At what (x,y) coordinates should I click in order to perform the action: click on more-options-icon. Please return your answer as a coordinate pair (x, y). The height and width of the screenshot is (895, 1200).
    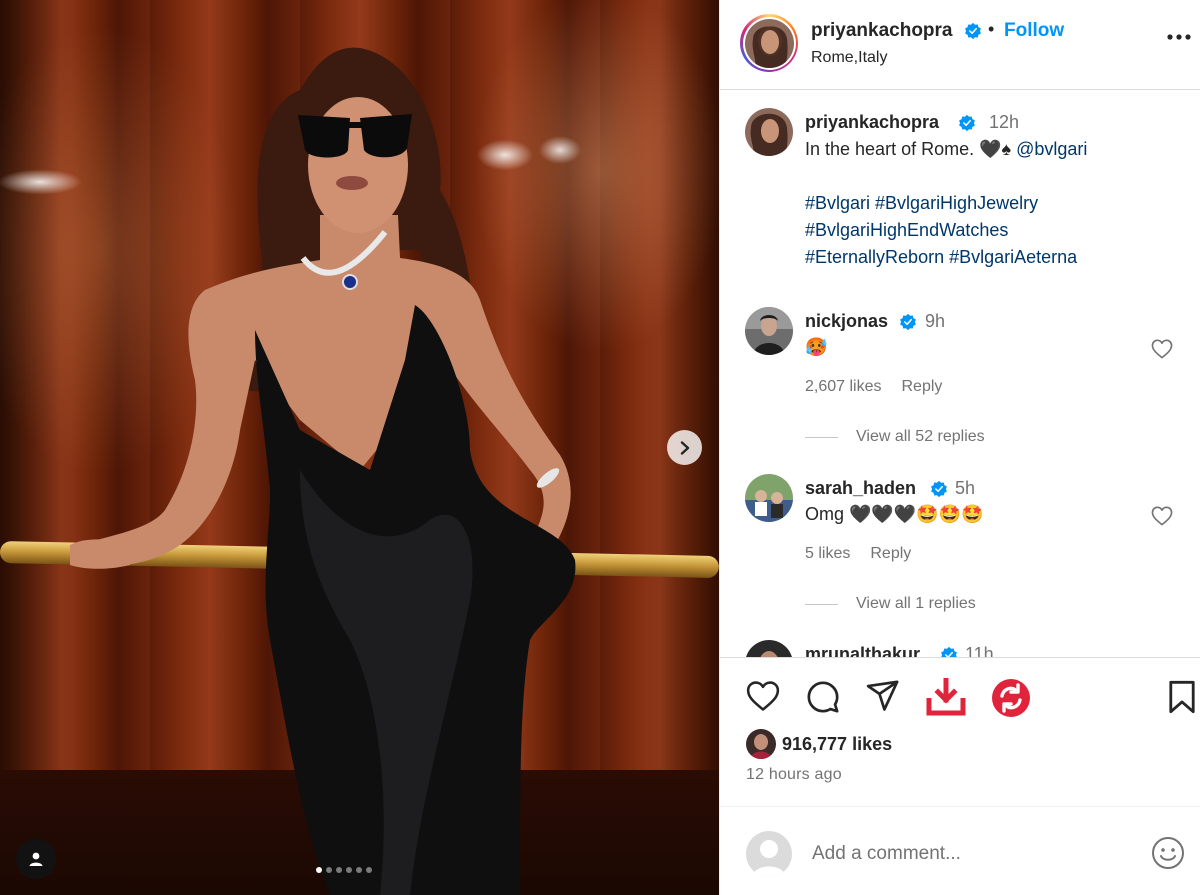
    Looking at the image, I should click on (1179, 37).